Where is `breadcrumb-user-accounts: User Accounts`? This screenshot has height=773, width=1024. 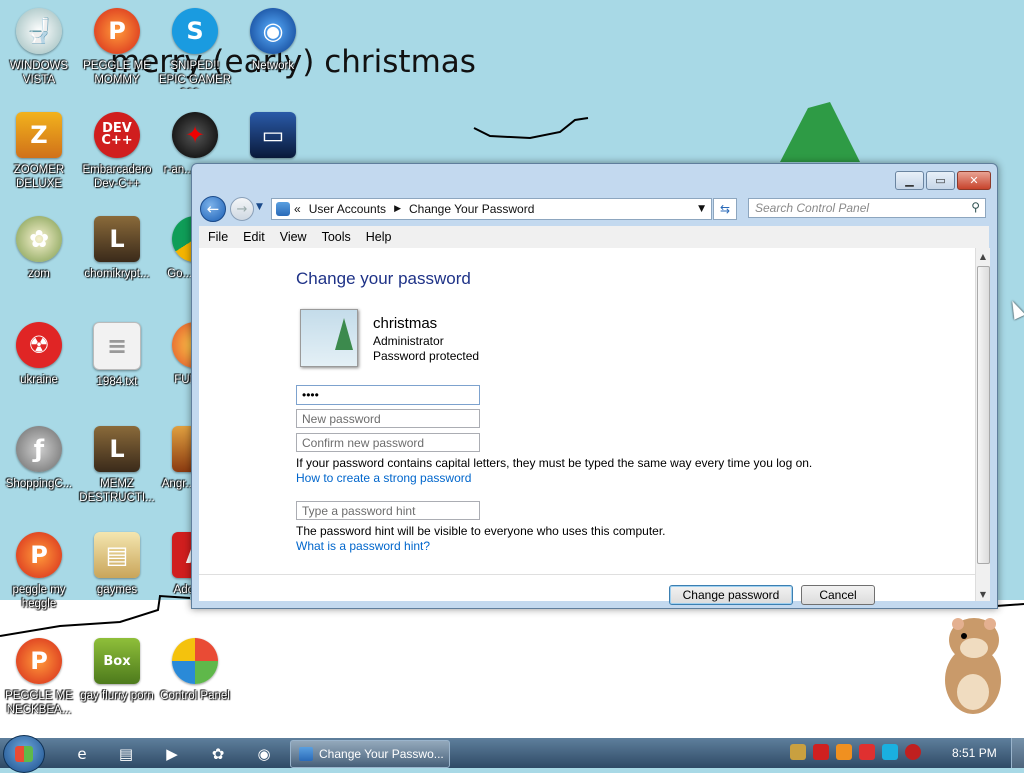
breadcrumb-user-accounts: User Accounts is located at coordinates (347, 209).